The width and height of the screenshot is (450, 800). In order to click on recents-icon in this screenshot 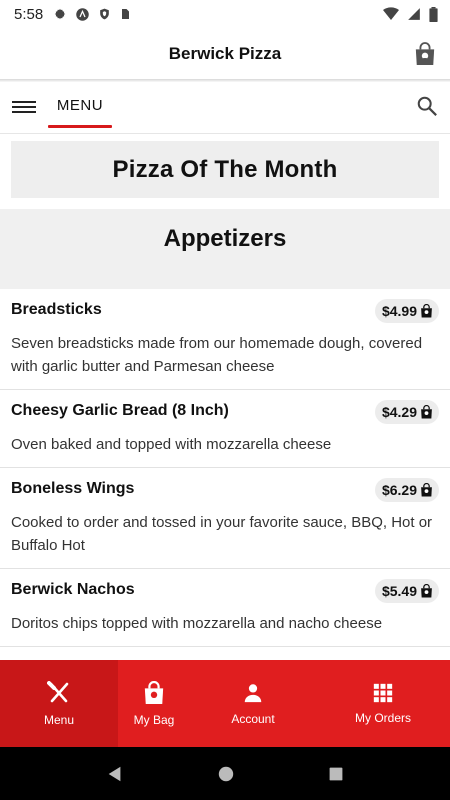, I will do `click(336, 774)`.